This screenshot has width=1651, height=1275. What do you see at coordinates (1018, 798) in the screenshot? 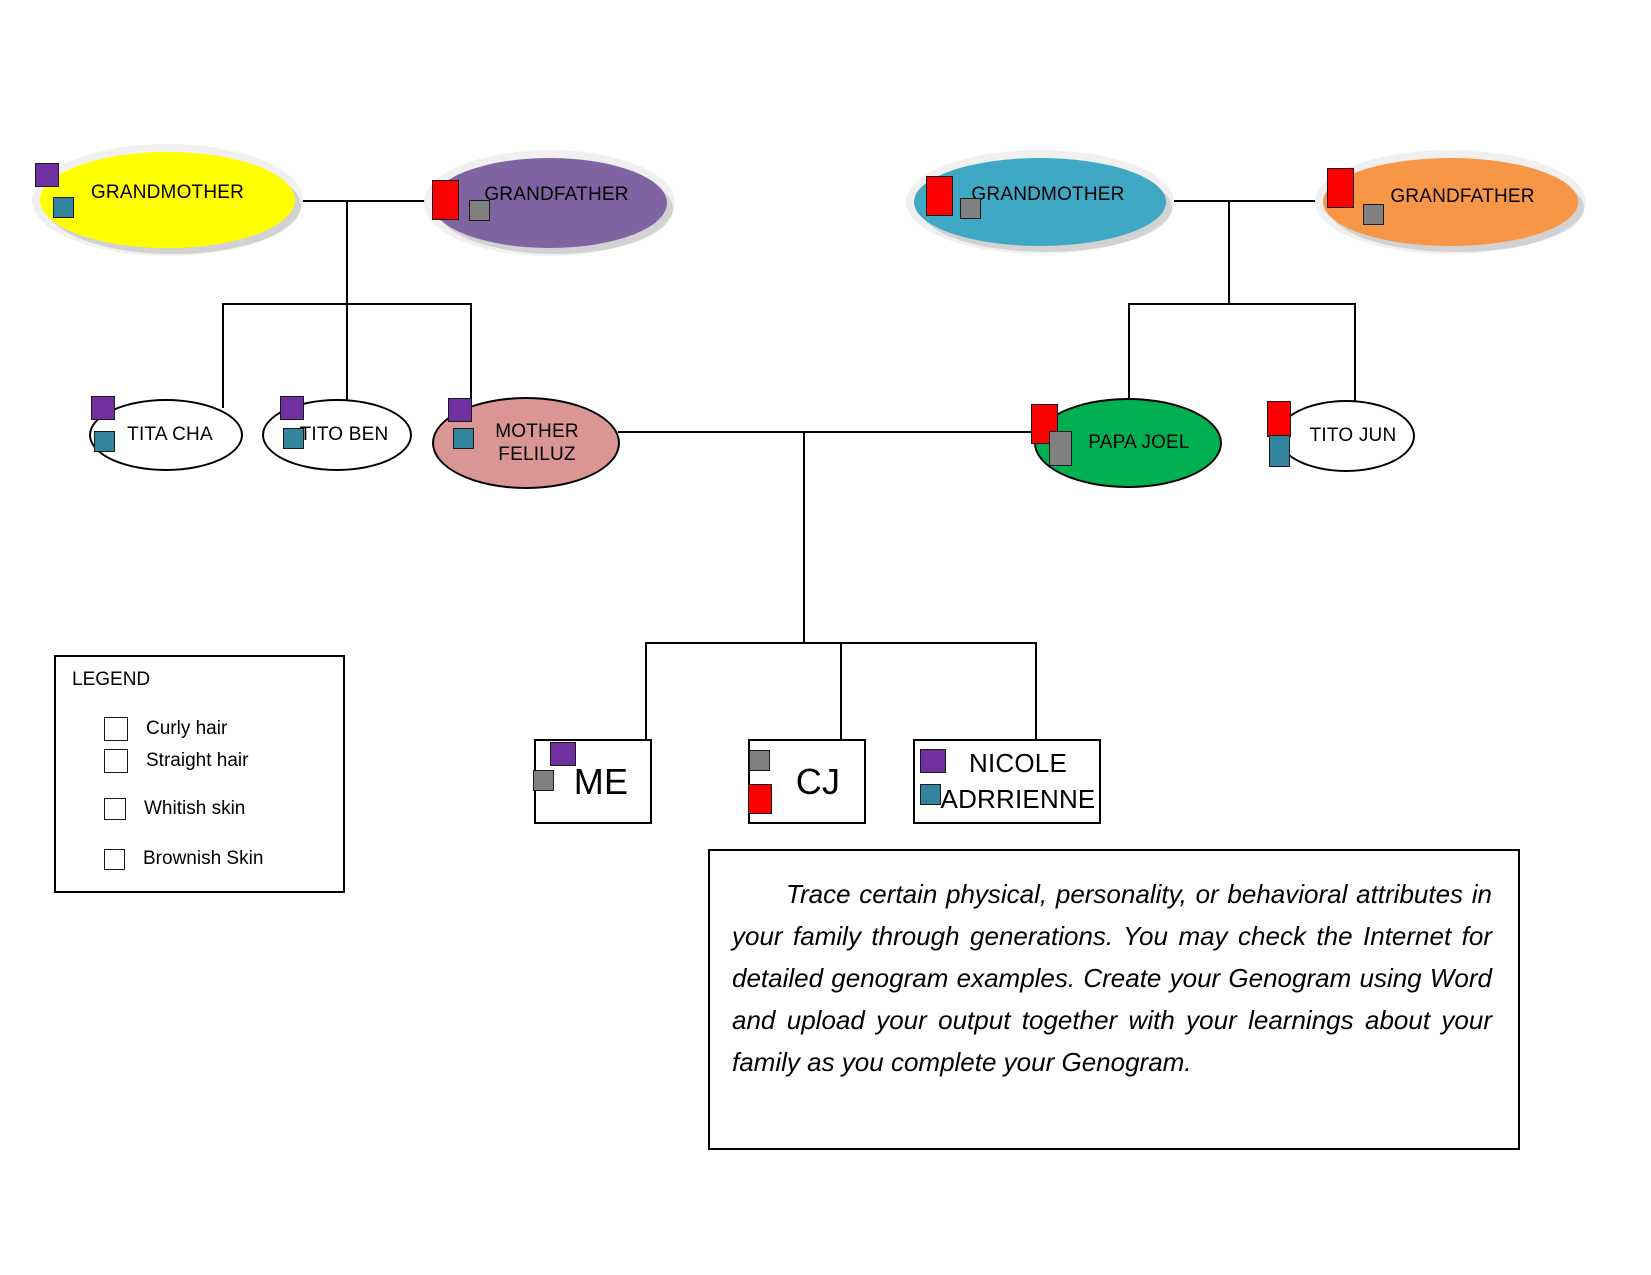
I see `node-label-line2: ADRRIENNE` at bounding box center [1018, 798].